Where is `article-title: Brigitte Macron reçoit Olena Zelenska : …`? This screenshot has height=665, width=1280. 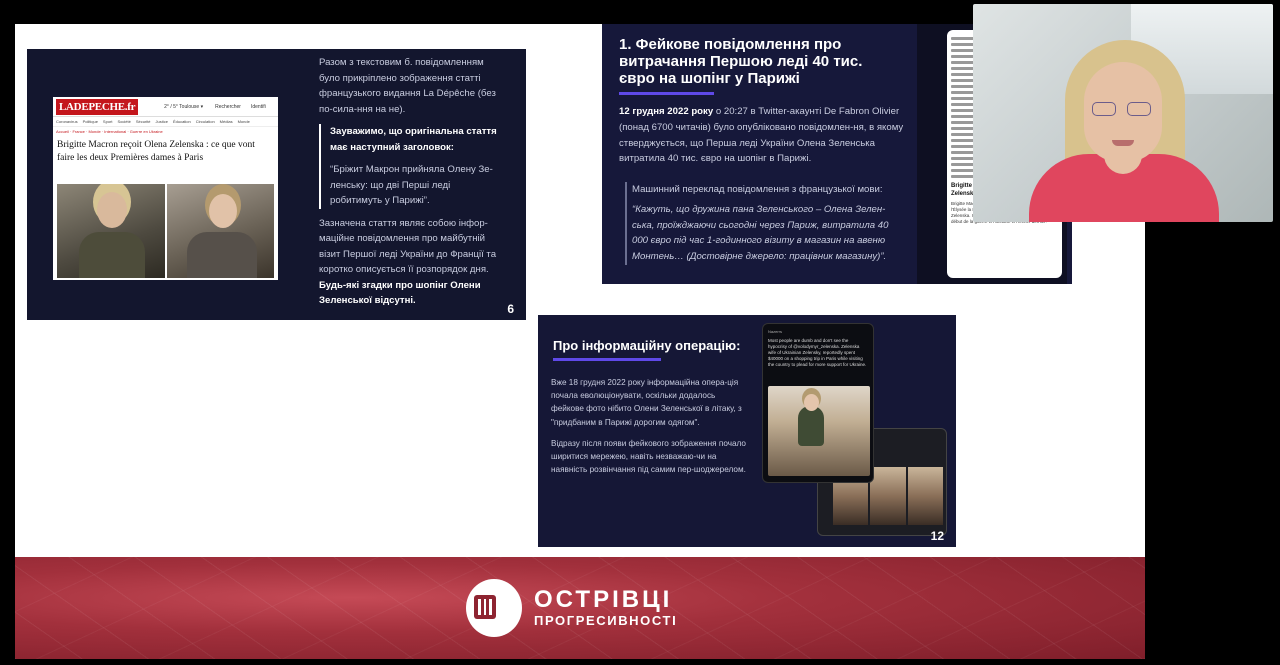 article-title: Brigitte Macron reçoit Olena Zelenska : … is located at coordinates (156, 152).